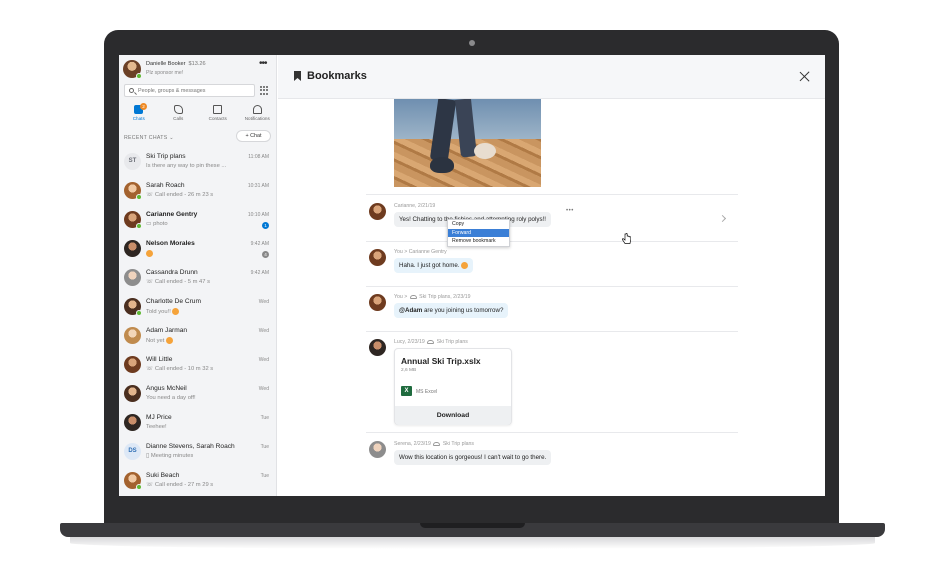 This screenshot has height=577, width=943. Describe the element at coordinates (171, 398) in the screenshot. I see `chat-preview: You need a day off!` at that location.